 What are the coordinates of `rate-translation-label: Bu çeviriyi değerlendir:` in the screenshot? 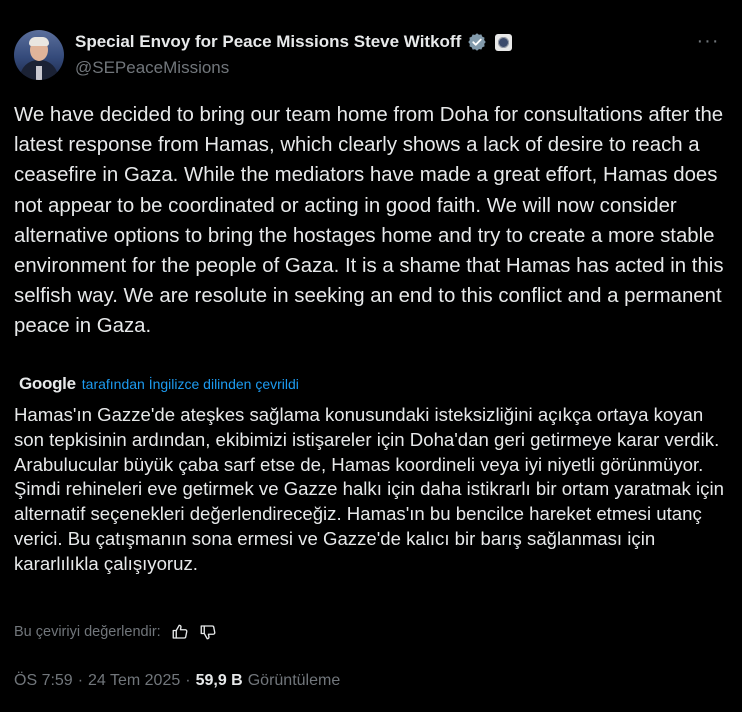 It's located at (87, 632).